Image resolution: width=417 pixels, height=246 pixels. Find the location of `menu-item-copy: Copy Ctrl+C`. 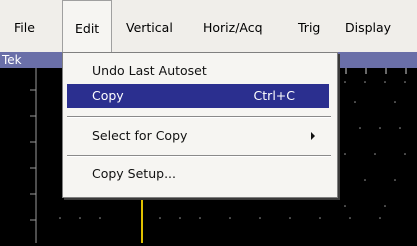

menu-item-copy: Copy Ctrl+C is located at coordinates (198, 96).